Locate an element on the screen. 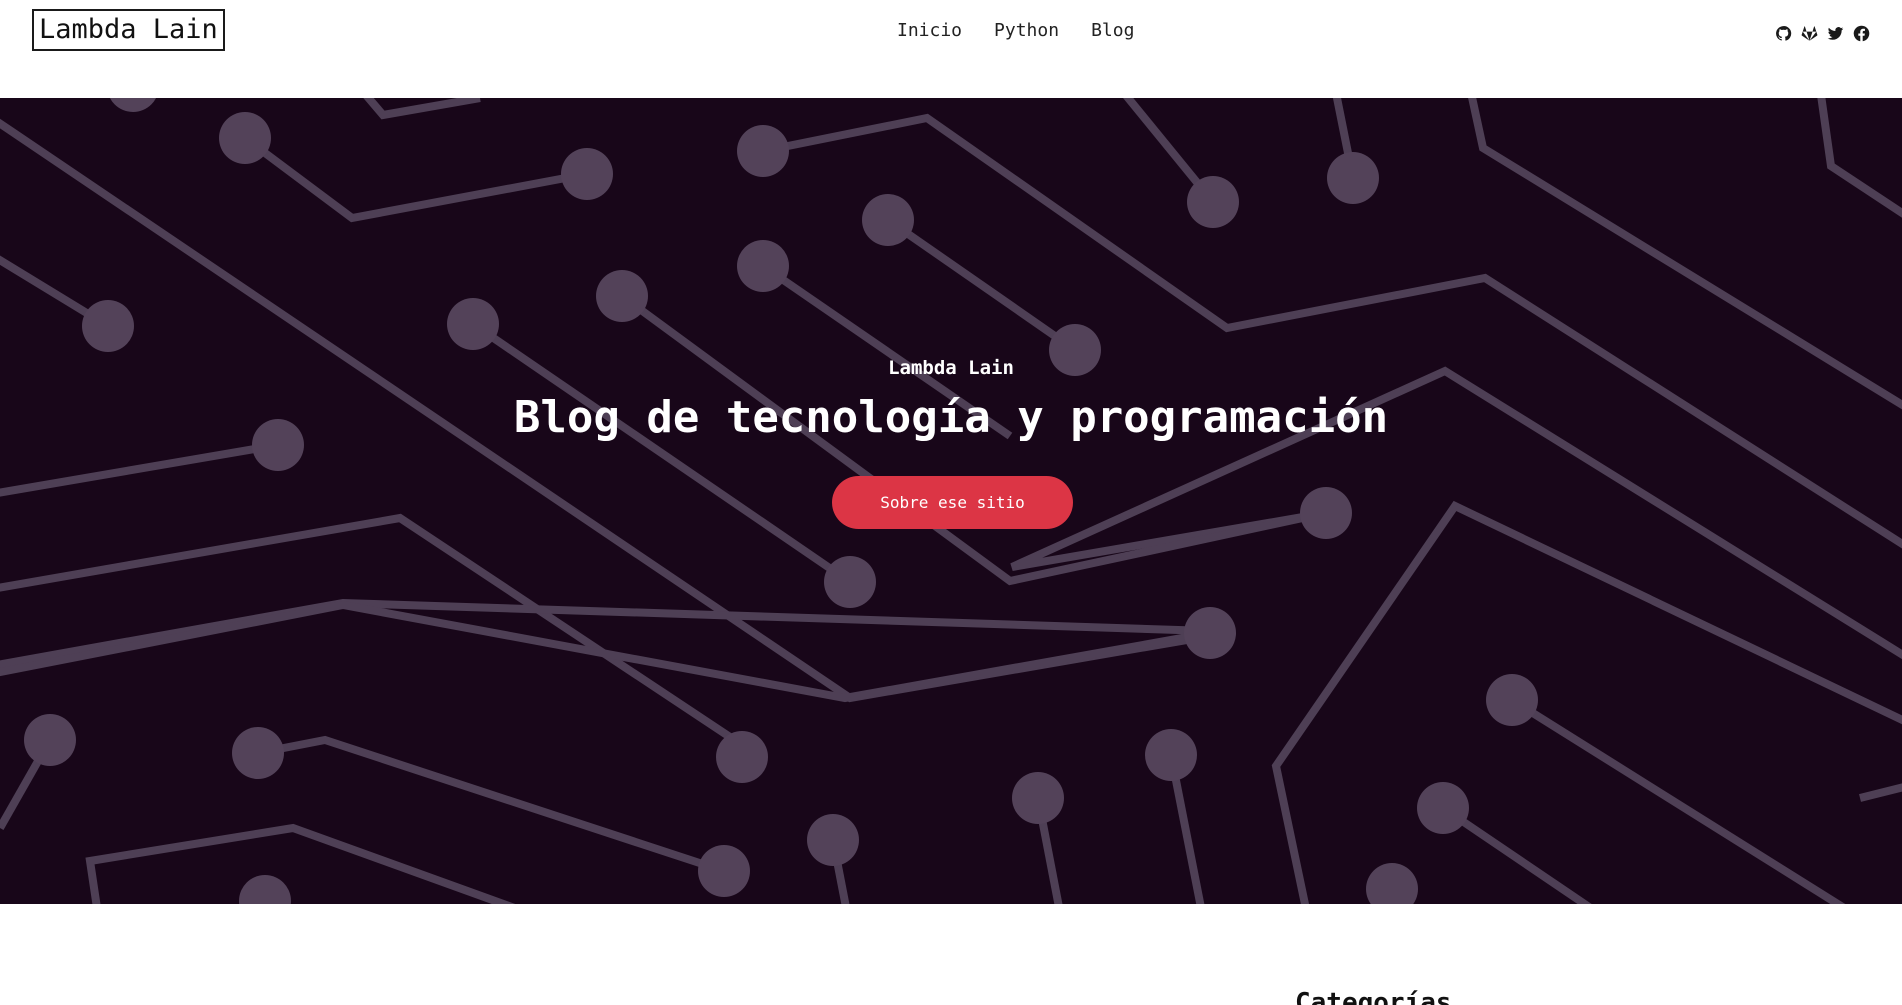 This screenshot has width=1902, height=1005. main-nav: Inicio Python Blog is located at coordinates (1015, 31).